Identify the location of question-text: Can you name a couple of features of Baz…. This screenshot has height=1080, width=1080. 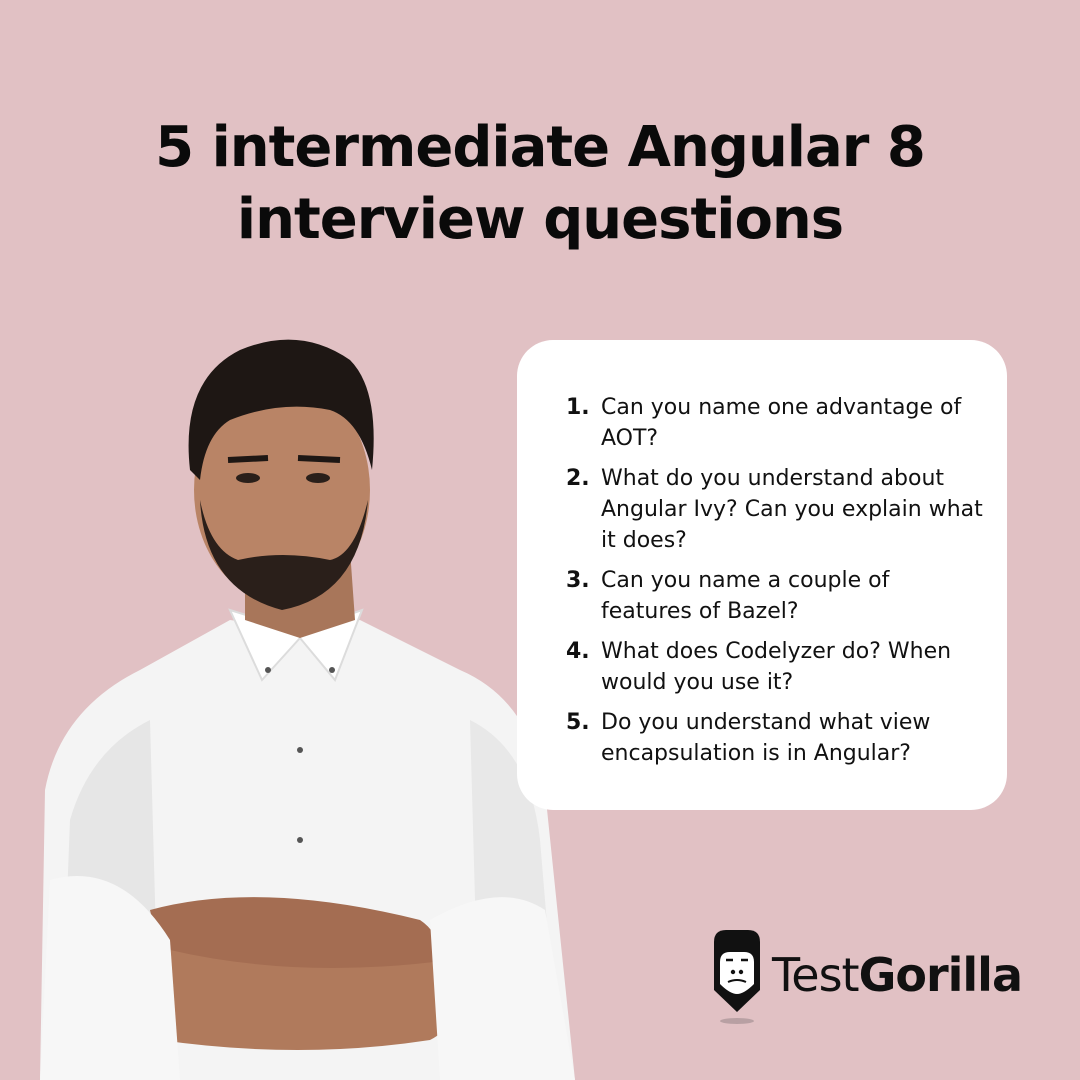
(745, 596).